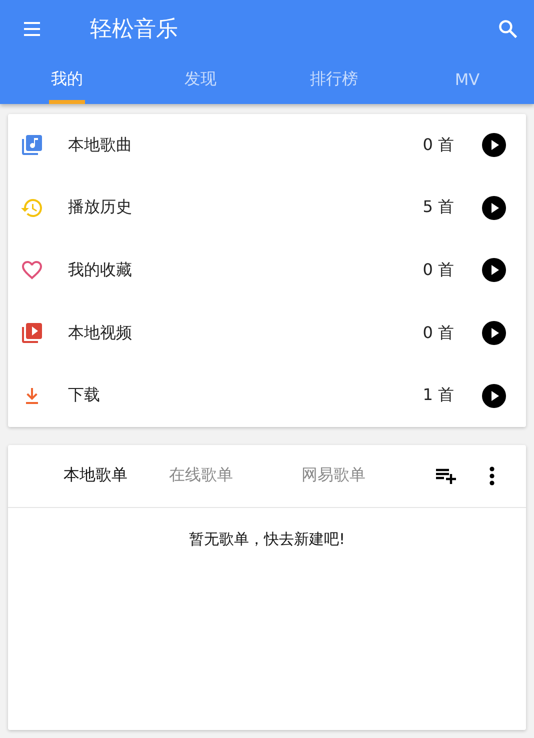  I want to click on playlist-tab: 在线歌单, so click(235, 475).